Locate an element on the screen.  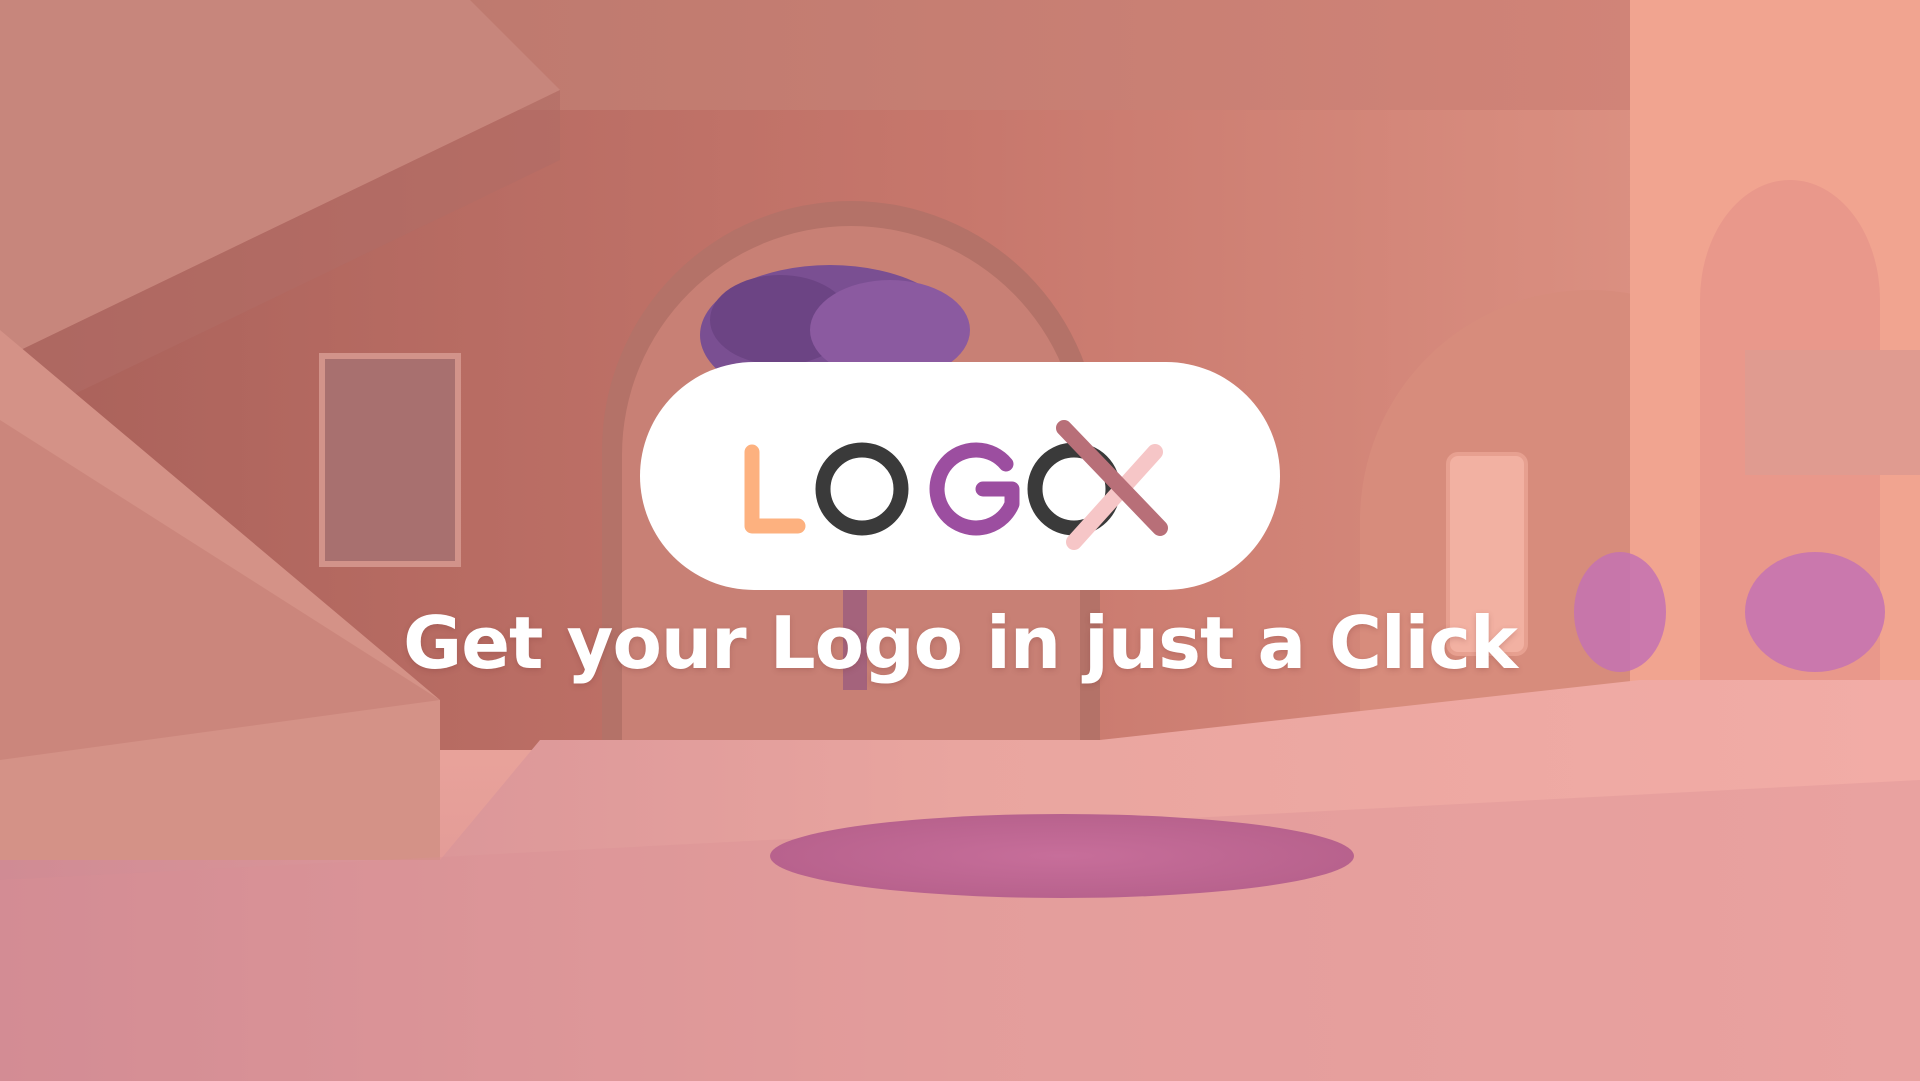
logox-wordmark-icon is located at coordinates (956, 485).